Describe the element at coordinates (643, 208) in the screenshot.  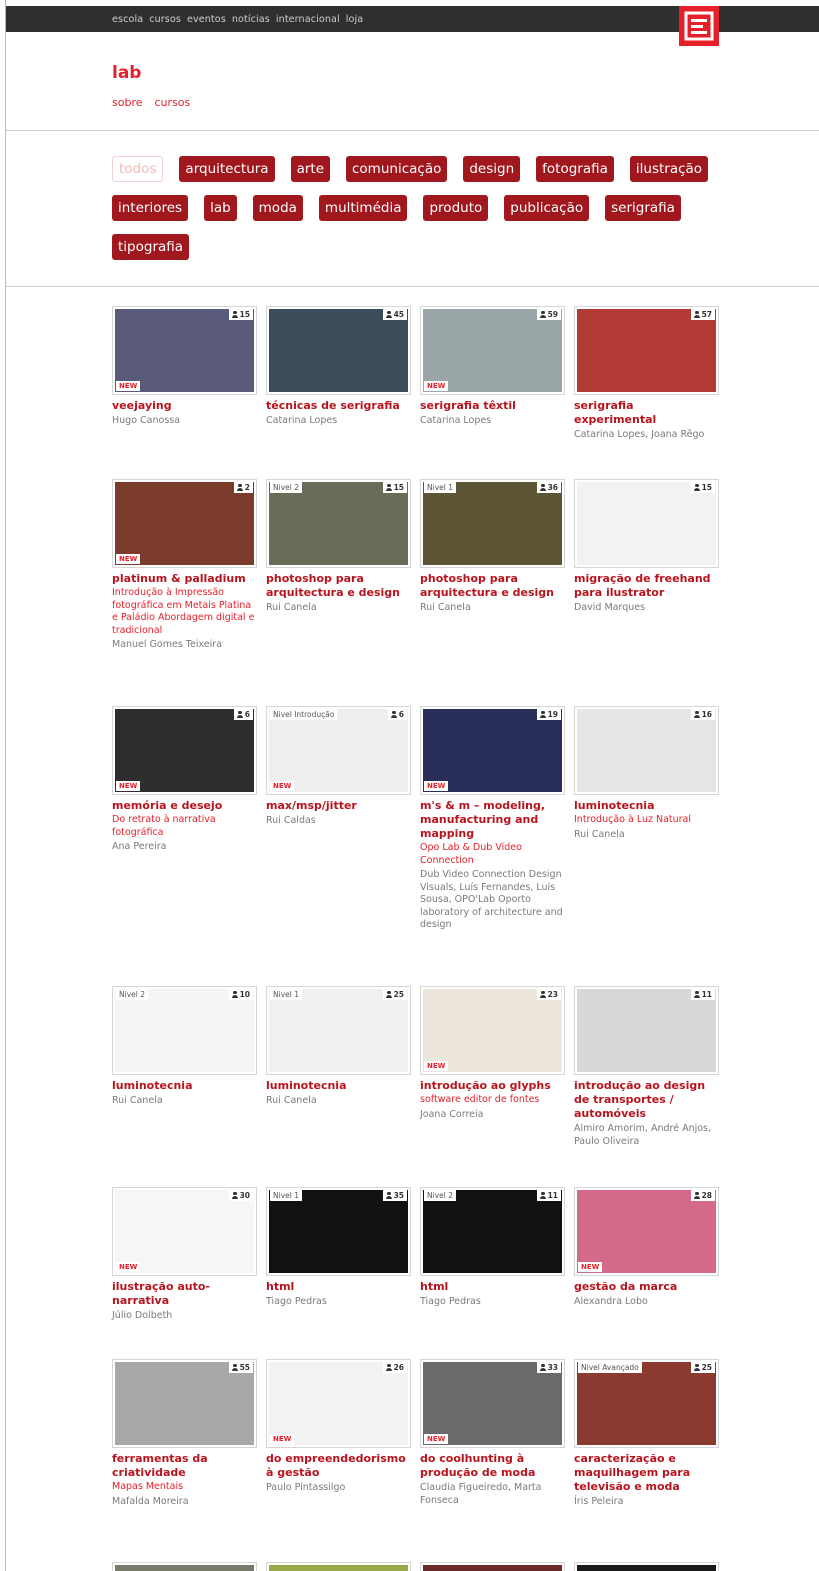
I see `tag-filter: serigrafia` at that location.